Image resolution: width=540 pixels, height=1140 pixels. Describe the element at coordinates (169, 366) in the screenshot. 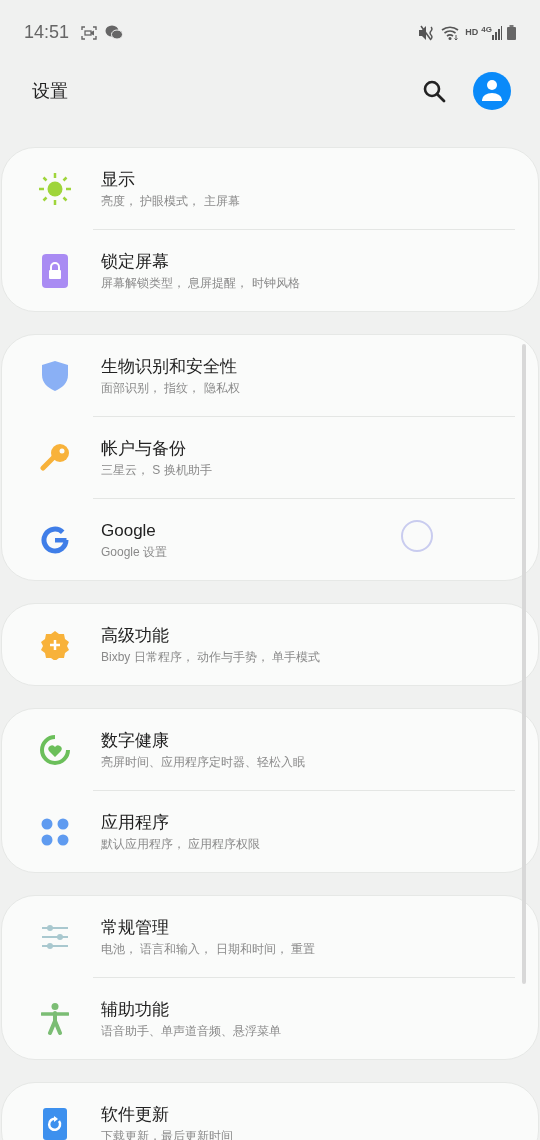

I see `item-title: 生物识别和安全性` at that location.